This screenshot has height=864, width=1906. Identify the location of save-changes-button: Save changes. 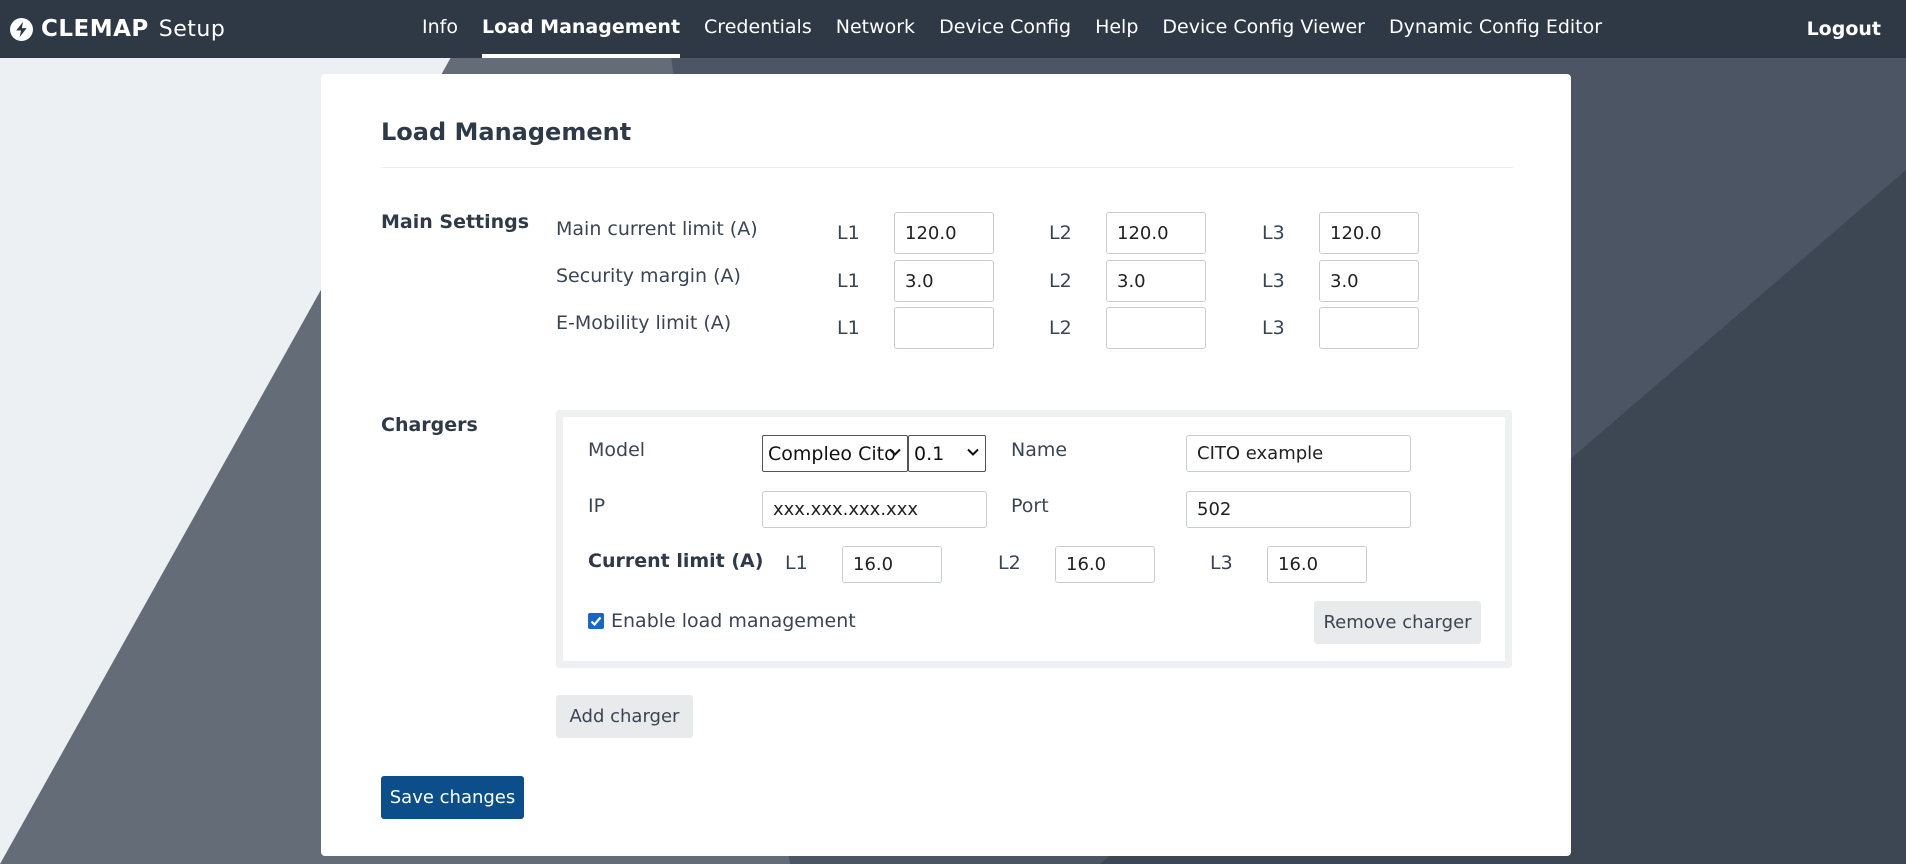
(452, 797).